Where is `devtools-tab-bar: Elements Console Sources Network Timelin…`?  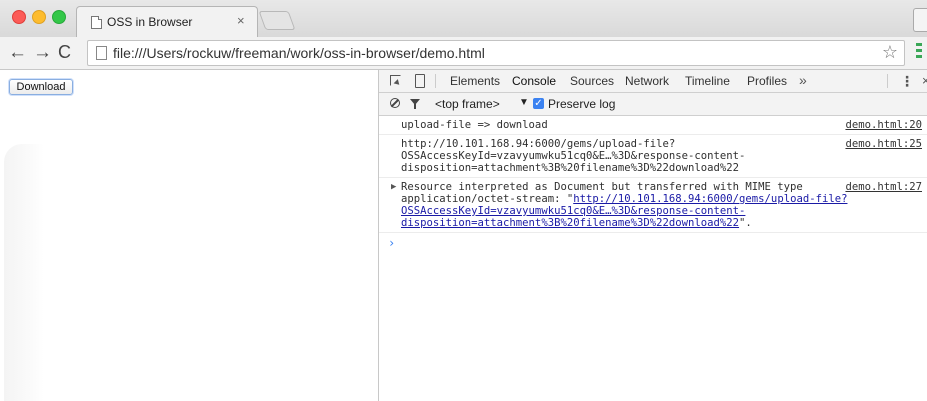 devtools-tab-bar: Elements Console Sources Network Timelin… is located at coordinates (653, 81).